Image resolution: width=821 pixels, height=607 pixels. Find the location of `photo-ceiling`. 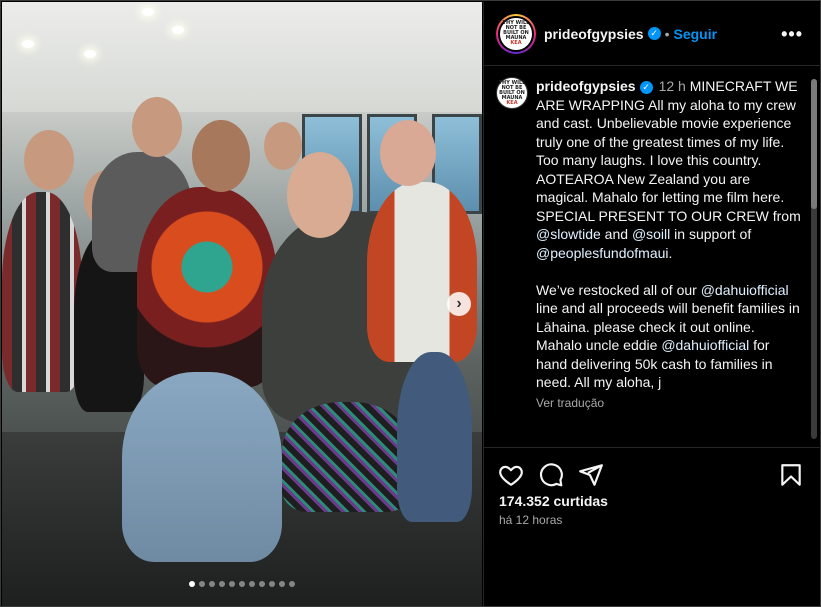

photo-ceiling is located at coordinates (242, 57).